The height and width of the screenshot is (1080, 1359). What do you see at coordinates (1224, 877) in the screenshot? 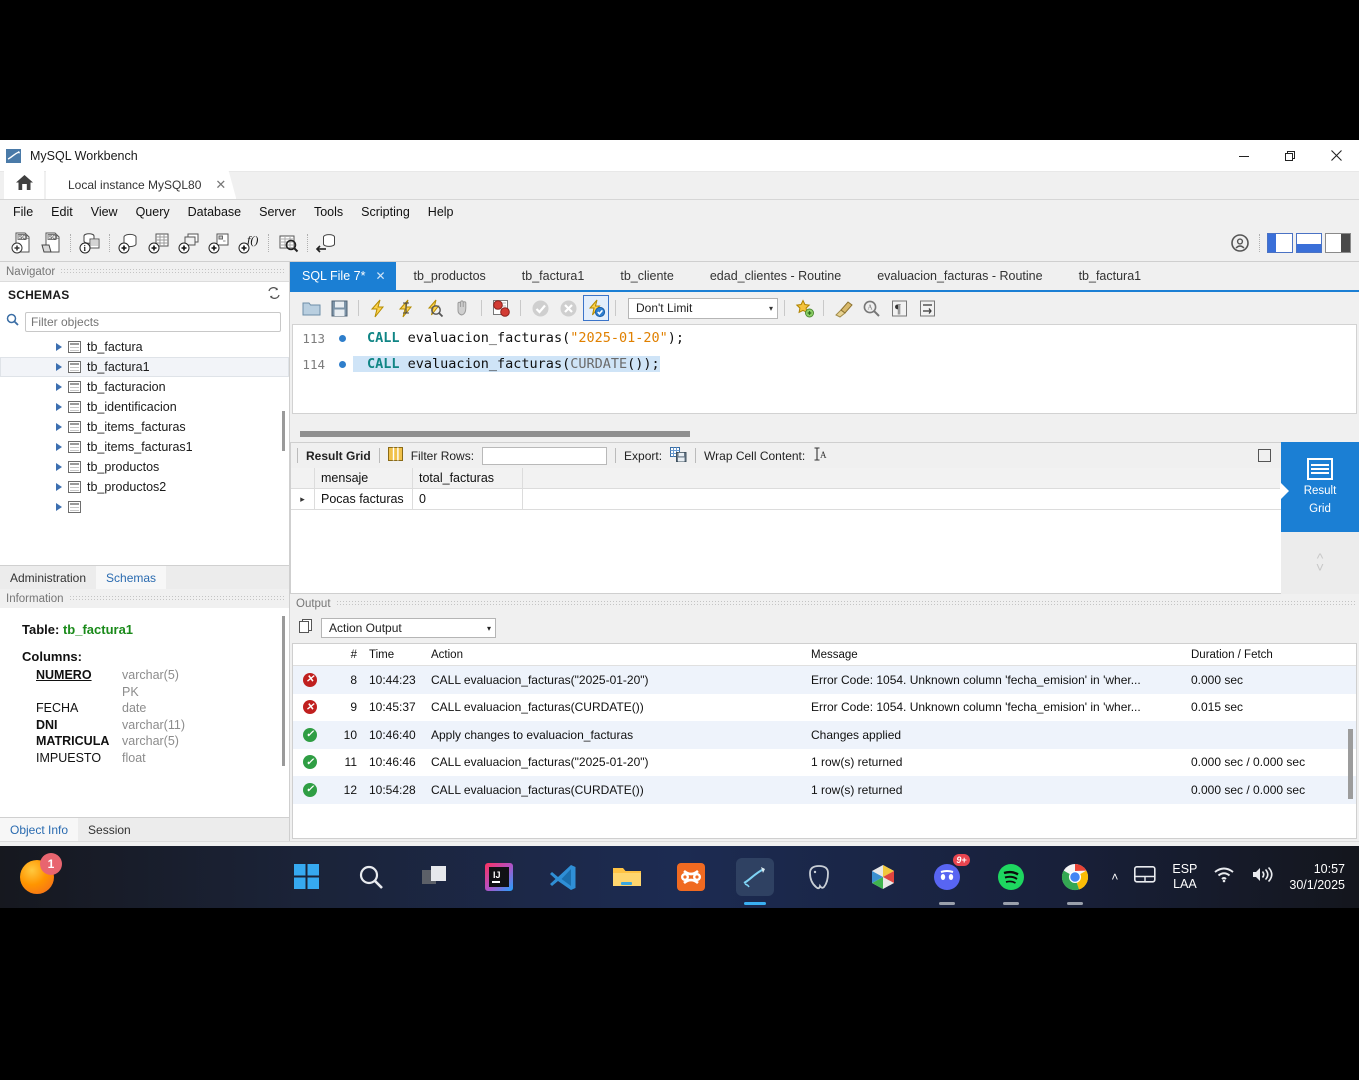
I see `wifi-icon` at bounding box center [1224, 877].